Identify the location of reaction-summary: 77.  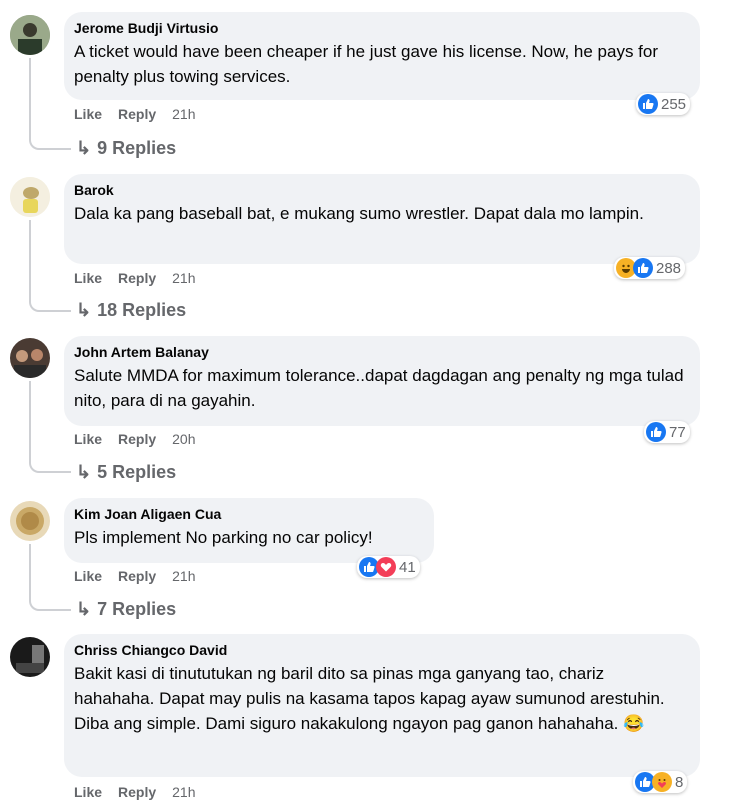
(667, 432).